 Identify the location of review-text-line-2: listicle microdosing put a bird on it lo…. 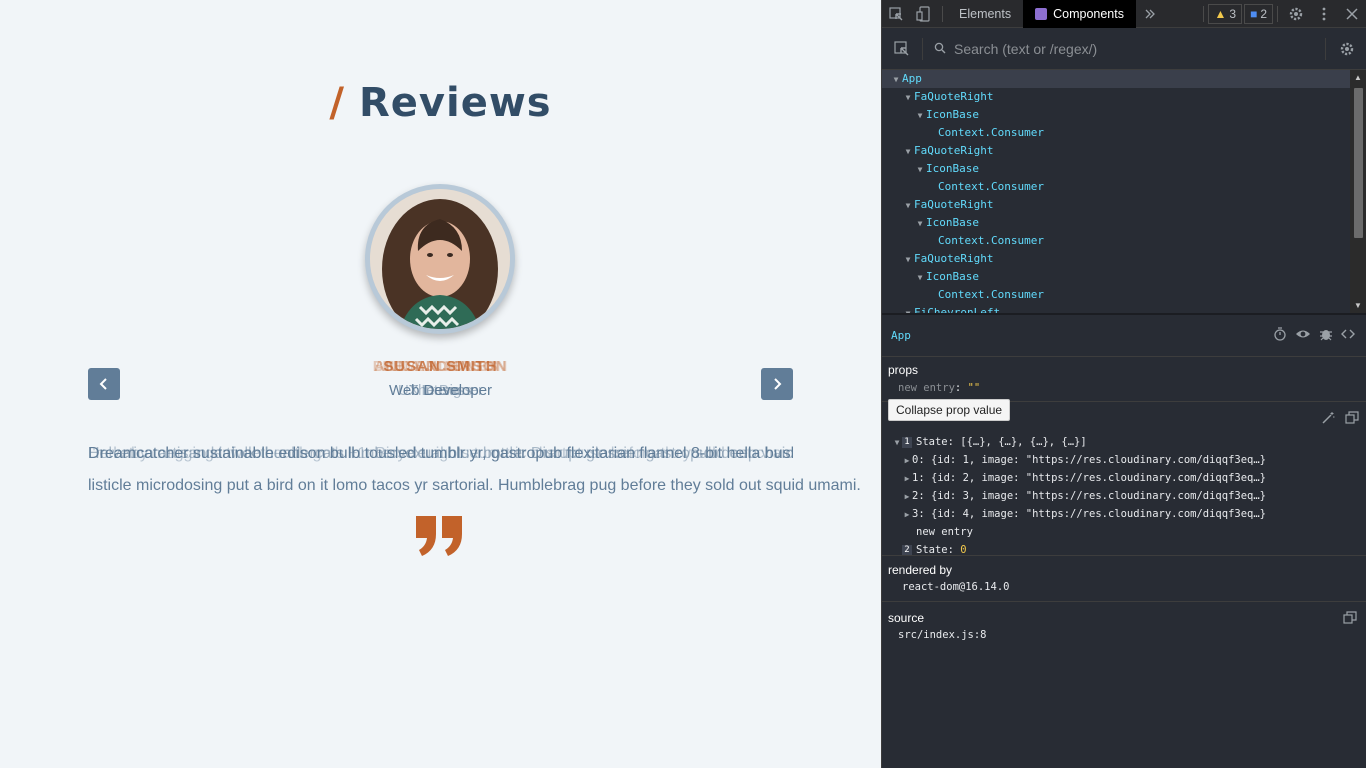
(474, 485).